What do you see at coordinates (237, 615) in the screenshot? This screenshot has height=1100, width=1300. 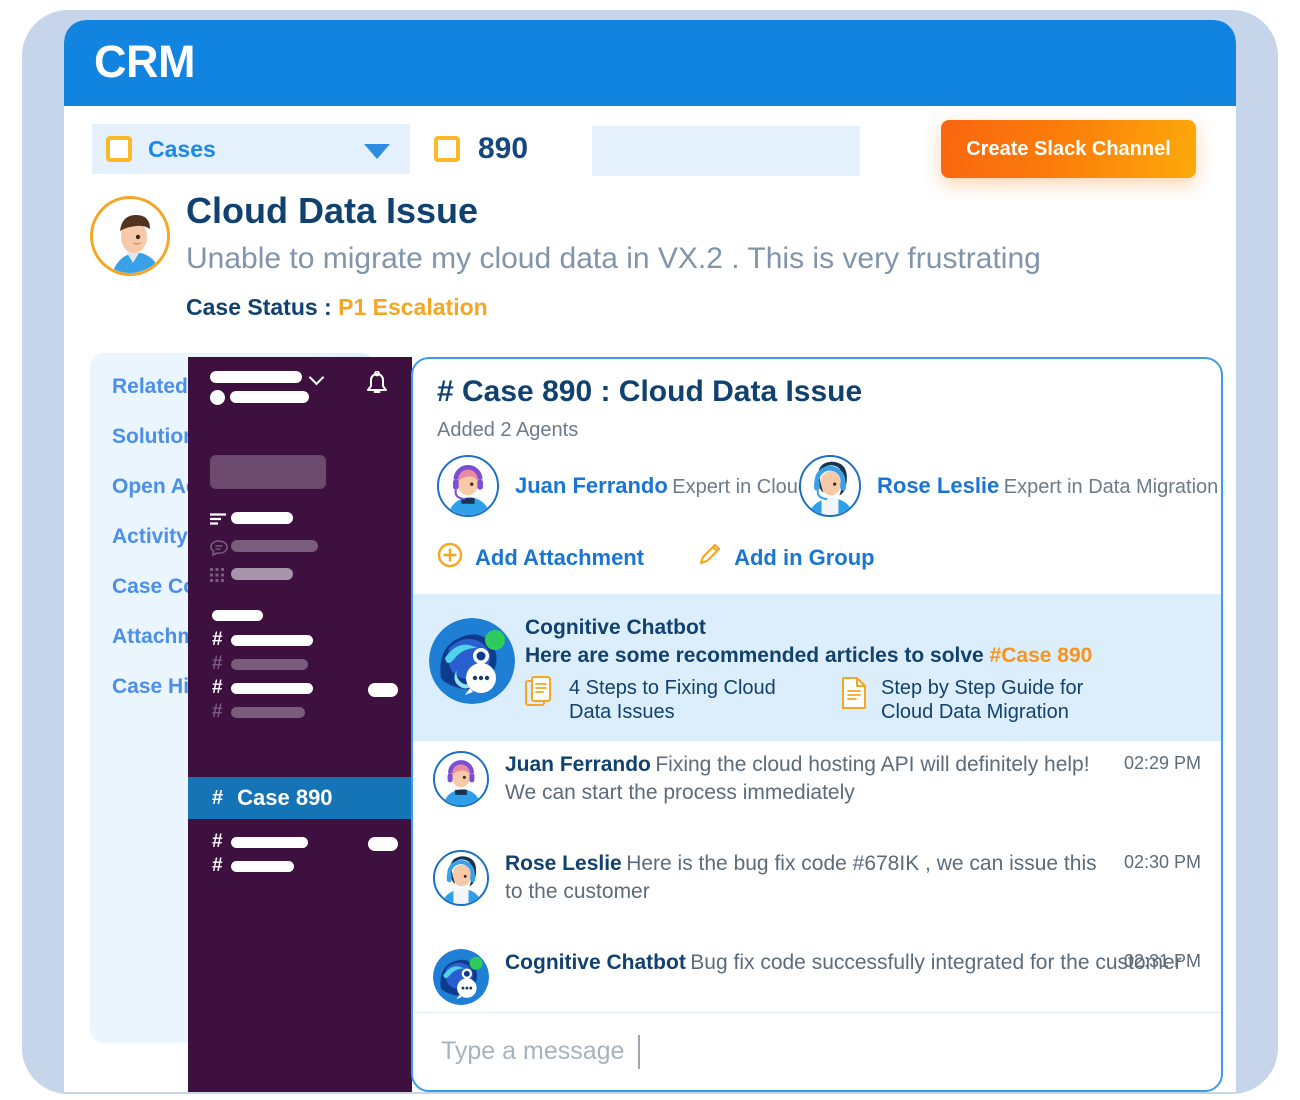 I see `channel-group-skeleton` at bounding box center [237, 615].